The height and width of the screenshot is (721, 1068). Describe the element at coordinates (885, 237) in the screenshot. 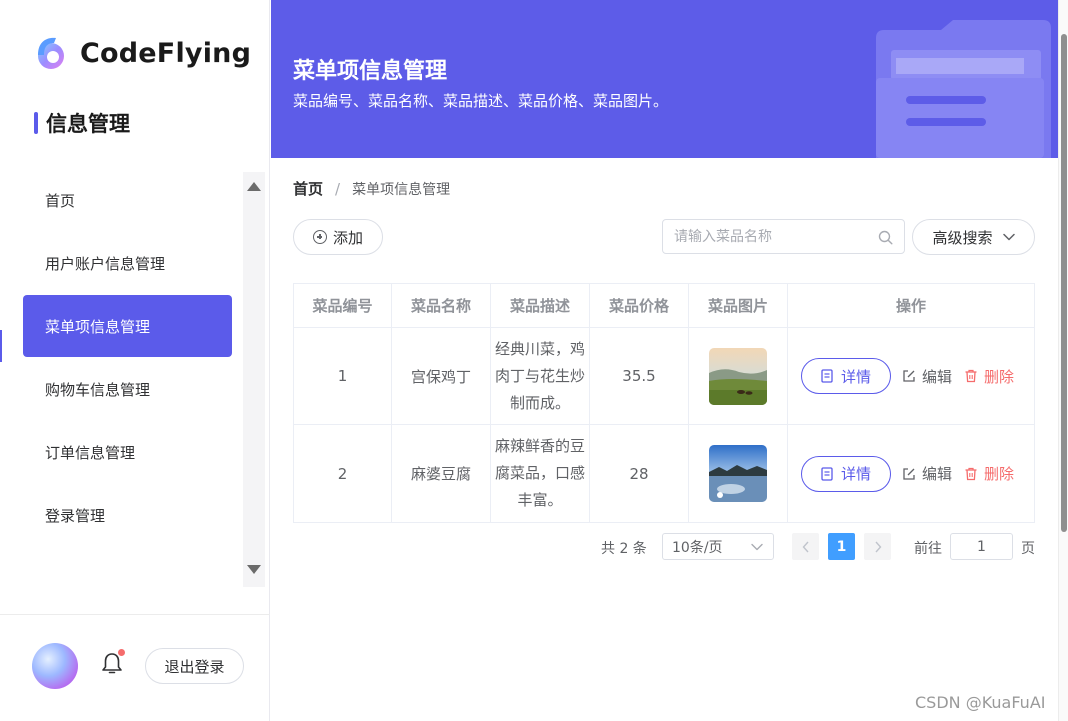

I see `search-icon` at that location.